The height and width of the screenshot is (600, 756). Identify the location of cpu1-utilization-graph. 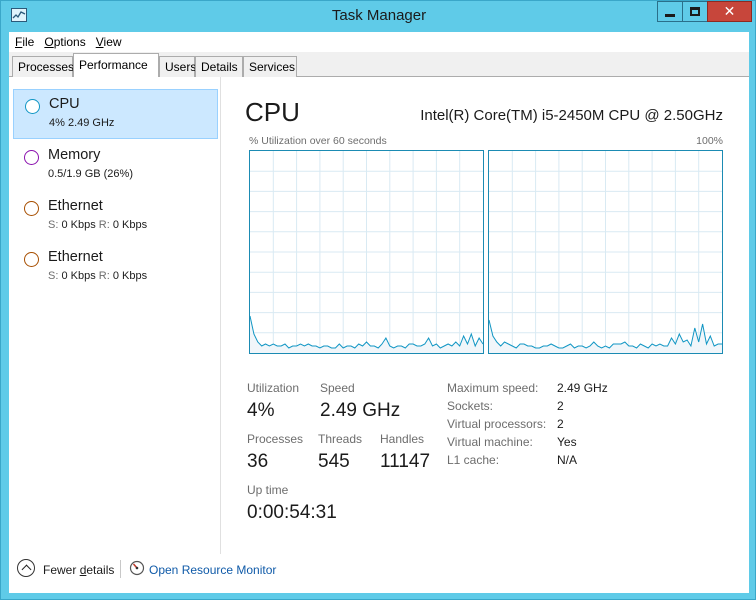
(605, 252).